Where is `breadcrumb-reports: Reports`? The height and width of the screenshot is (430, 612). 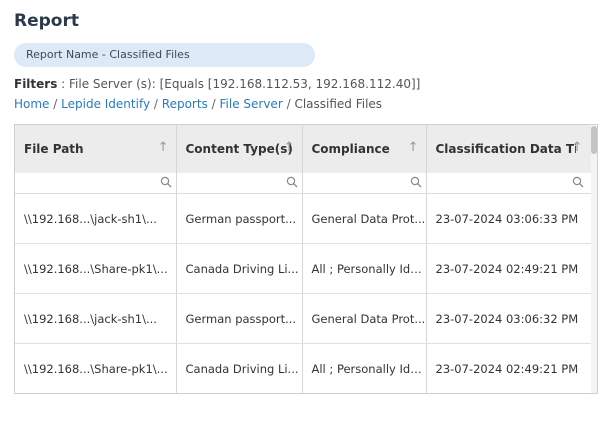
breadcrumb-reports: Reports is located at coordinates (185, 104).